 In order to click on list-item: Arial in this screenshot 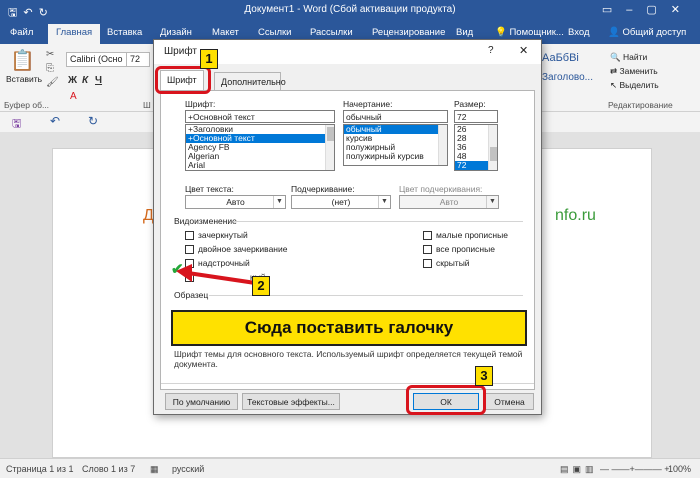, I will do `click(260, 165)`.